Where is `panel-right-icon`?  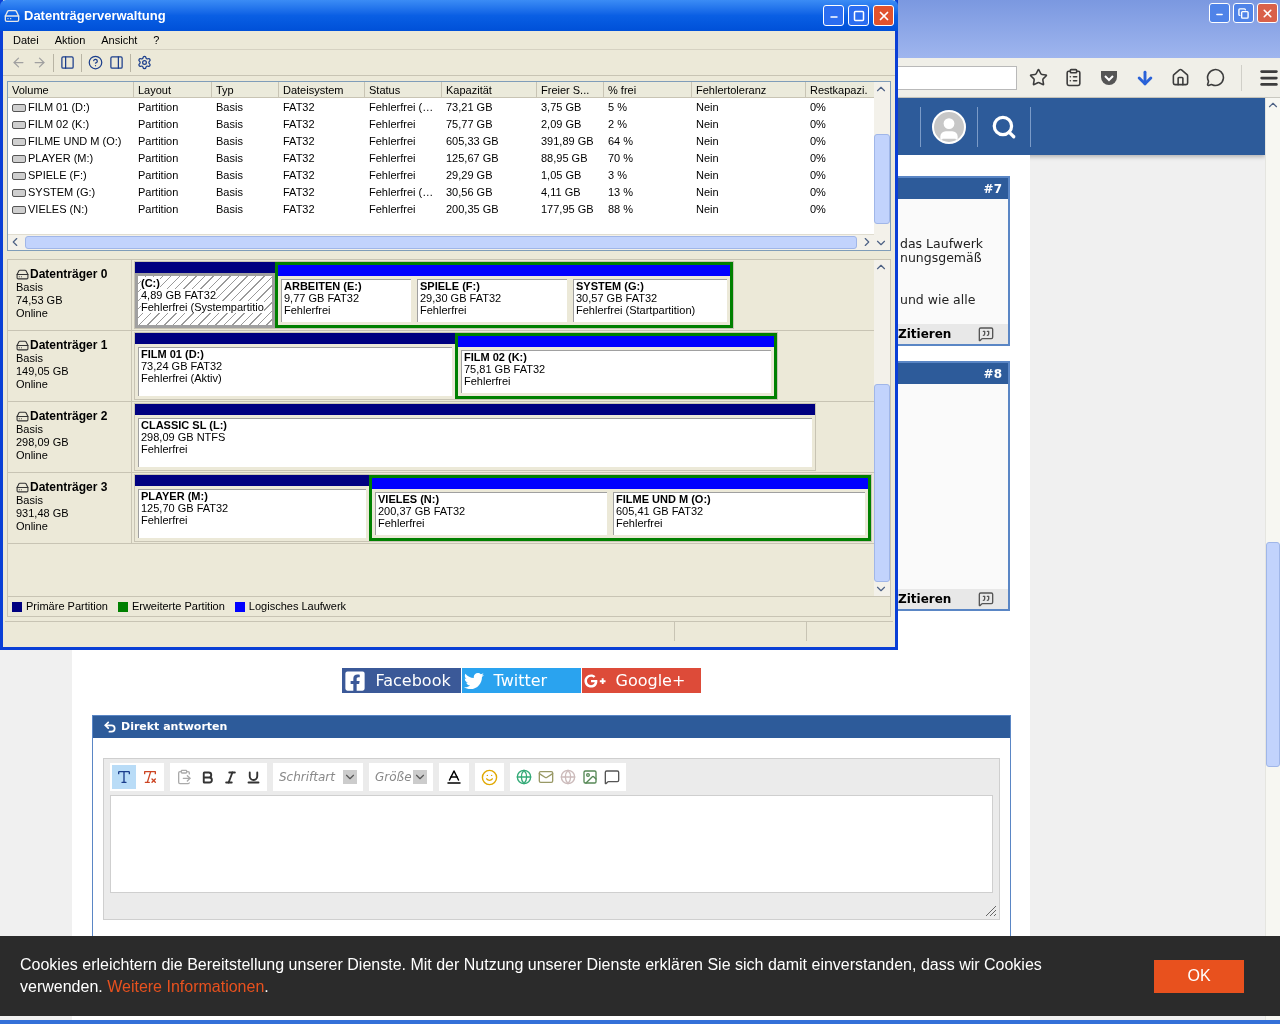 panel-right-icon is located at coordinates (116, 62).